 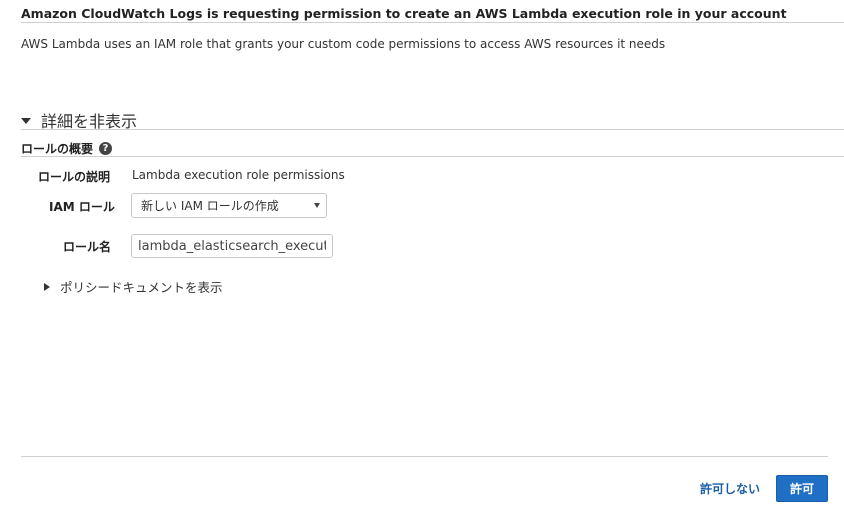 I want to click on role-summary-heading: ロールの概要 ?, so click(x=67, y=148).